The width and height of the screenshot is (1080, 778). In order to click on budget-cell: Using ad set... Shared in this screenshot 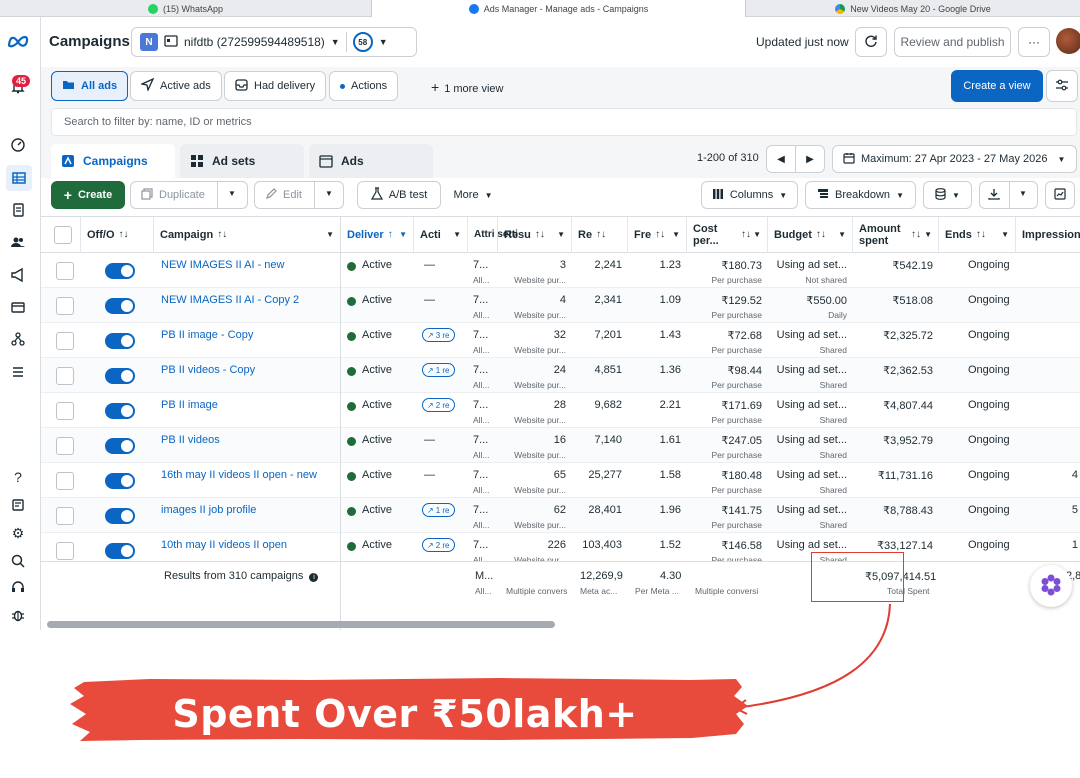, I will do `click(810, 375)`.